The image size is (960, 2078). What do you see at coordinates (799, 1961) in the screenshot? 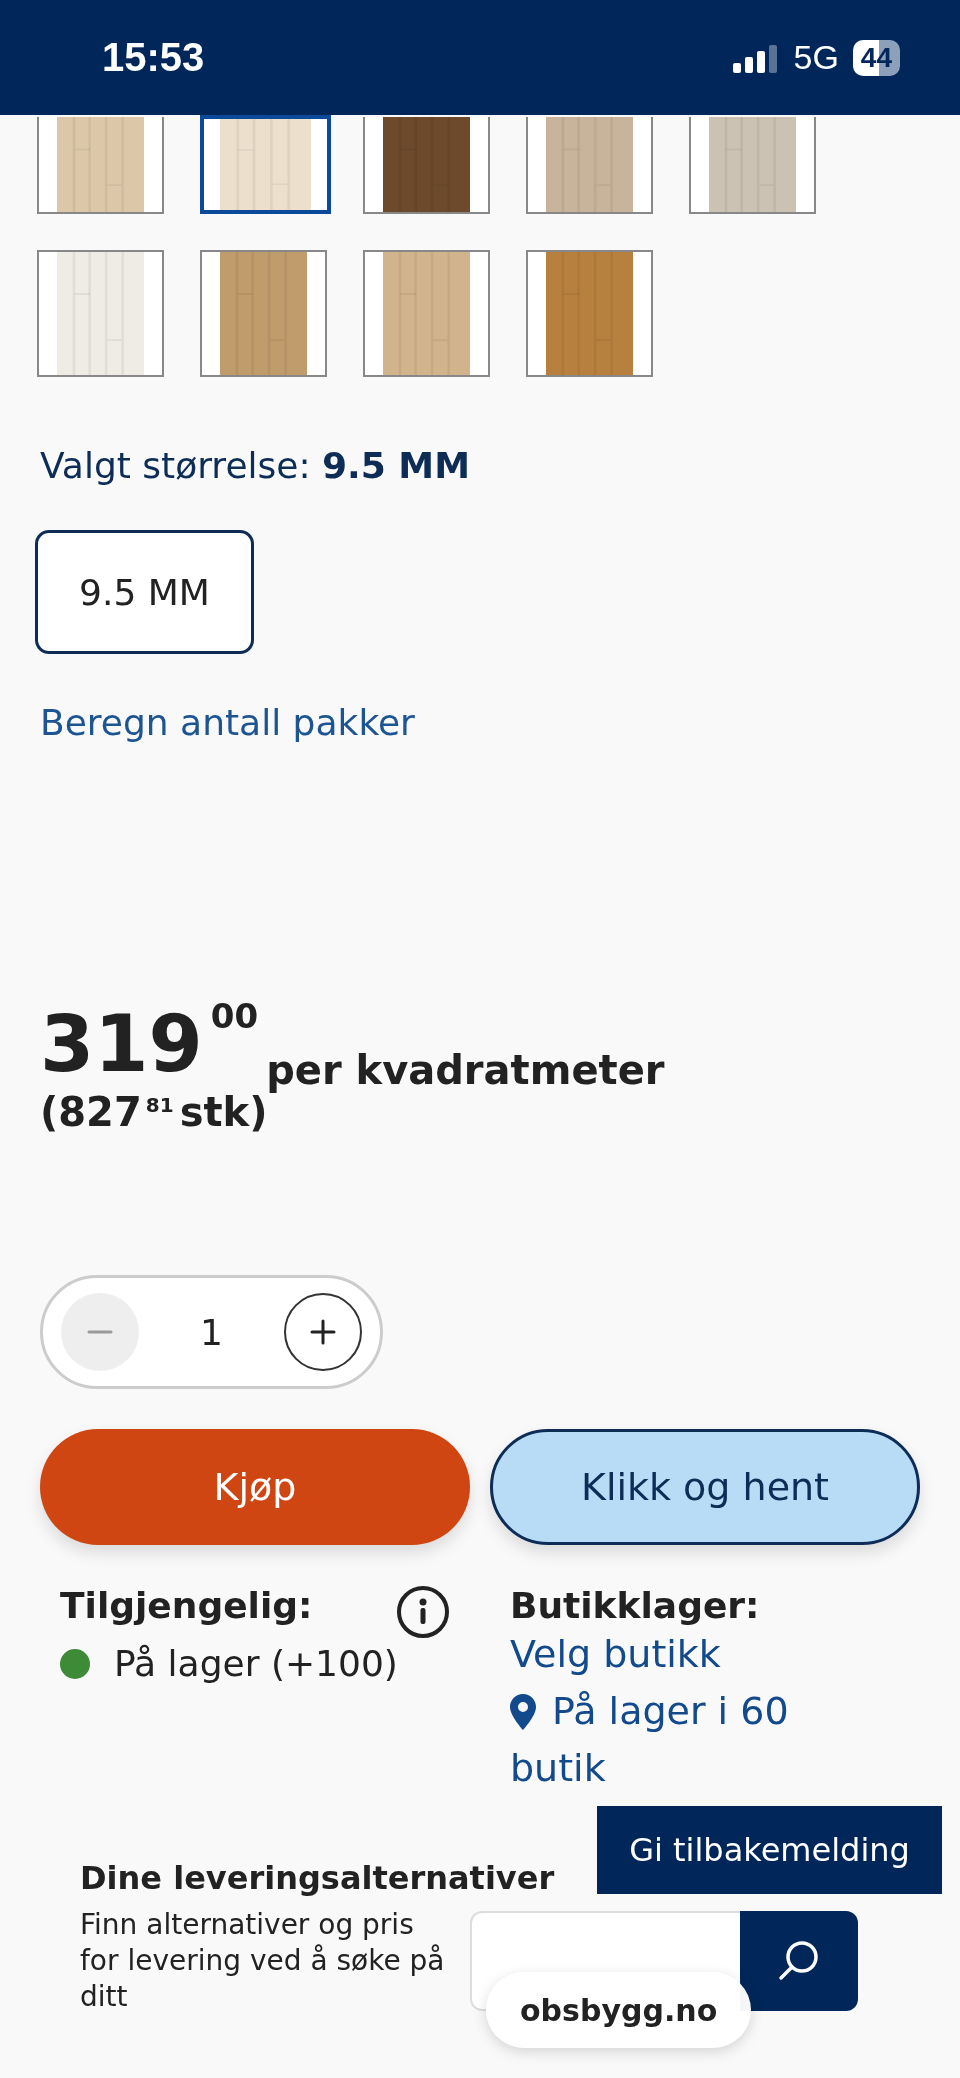
I see `search-button` at bounding box center [799, 1961].